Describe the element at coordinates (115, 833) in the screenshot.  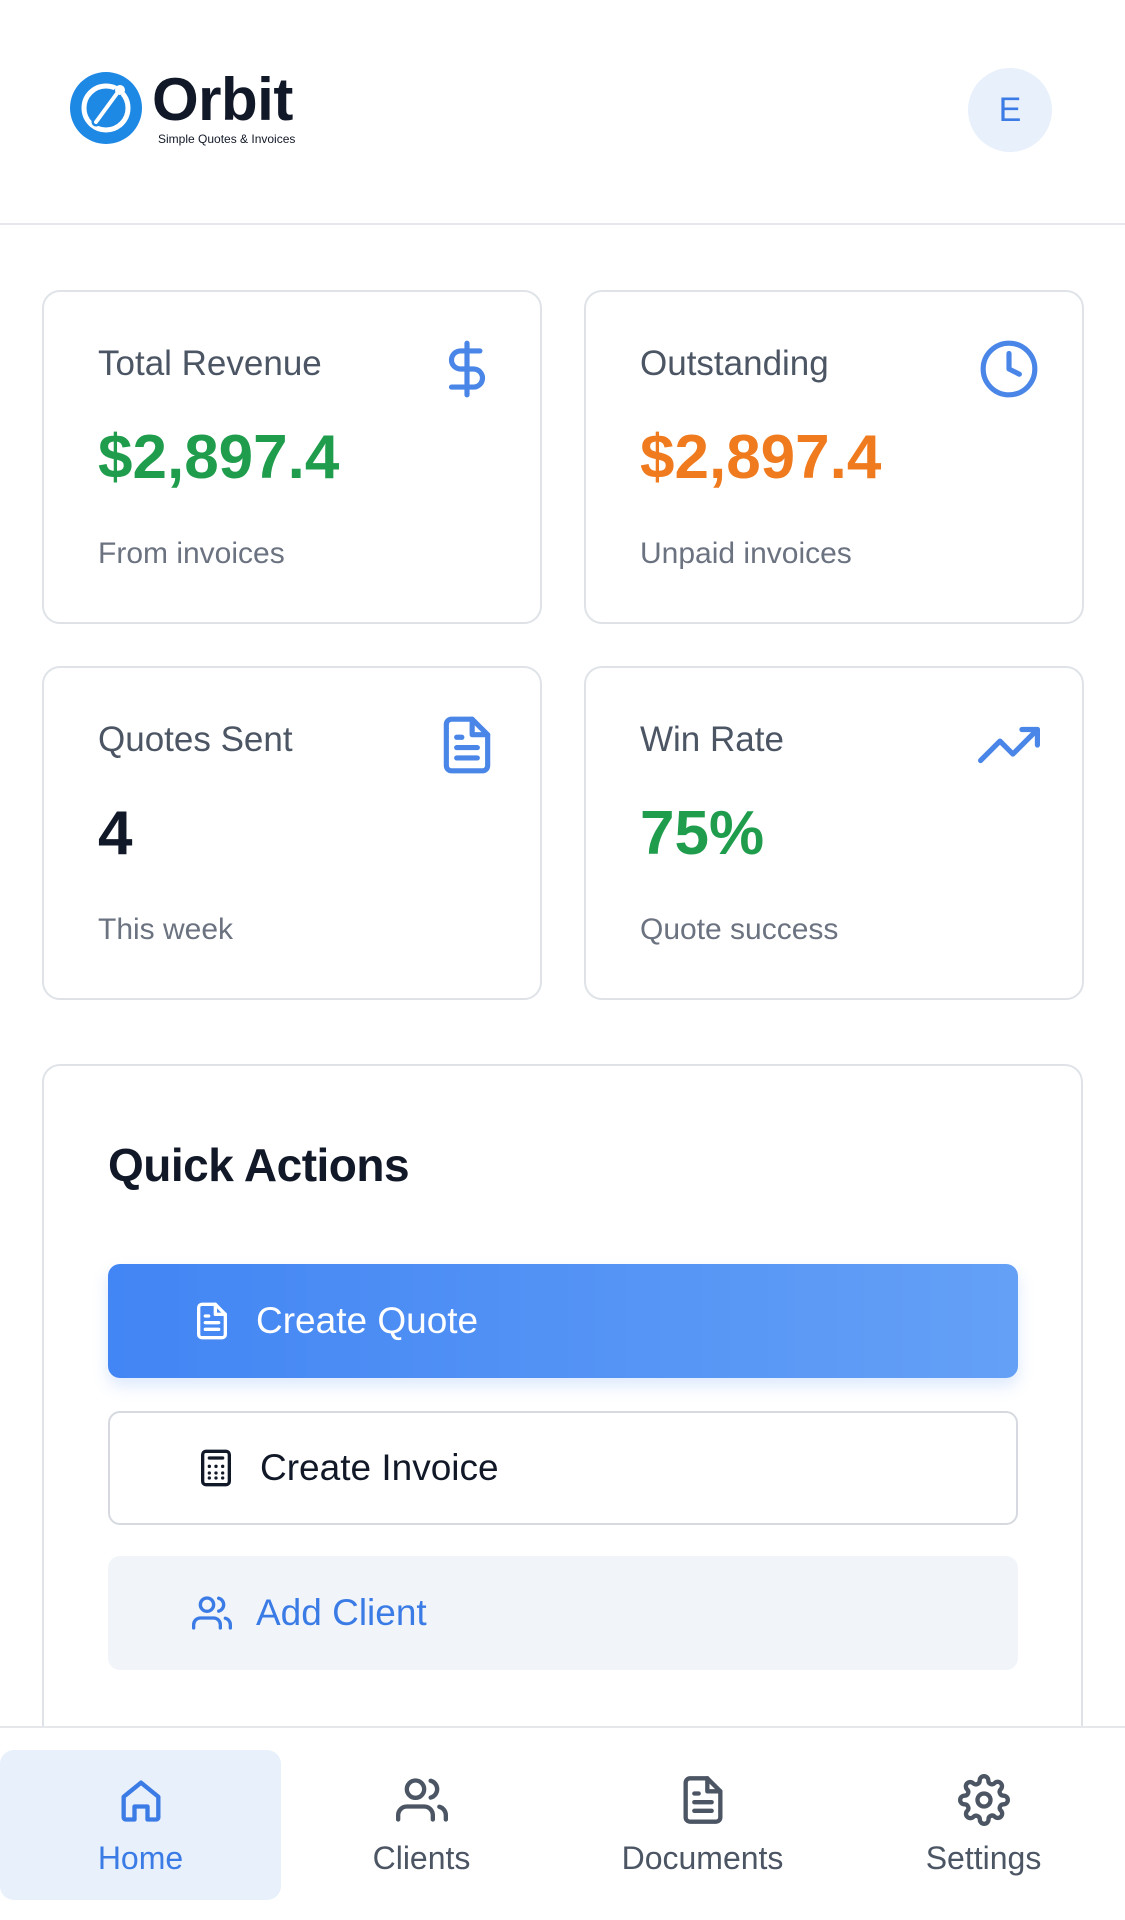
I see `stat-value: 4` at that location.